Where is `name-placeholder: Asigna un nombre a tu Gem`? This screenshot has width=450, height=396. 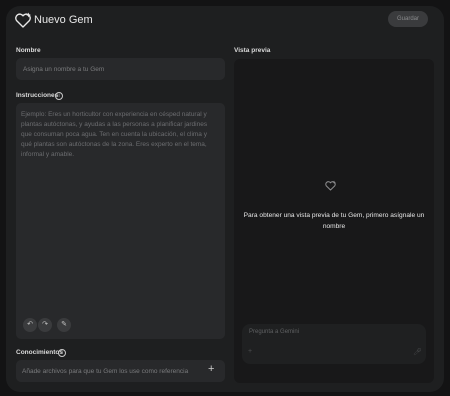
name-placeholder: Asigna un nombre a tu Gem is located at coordinates (64, 69).